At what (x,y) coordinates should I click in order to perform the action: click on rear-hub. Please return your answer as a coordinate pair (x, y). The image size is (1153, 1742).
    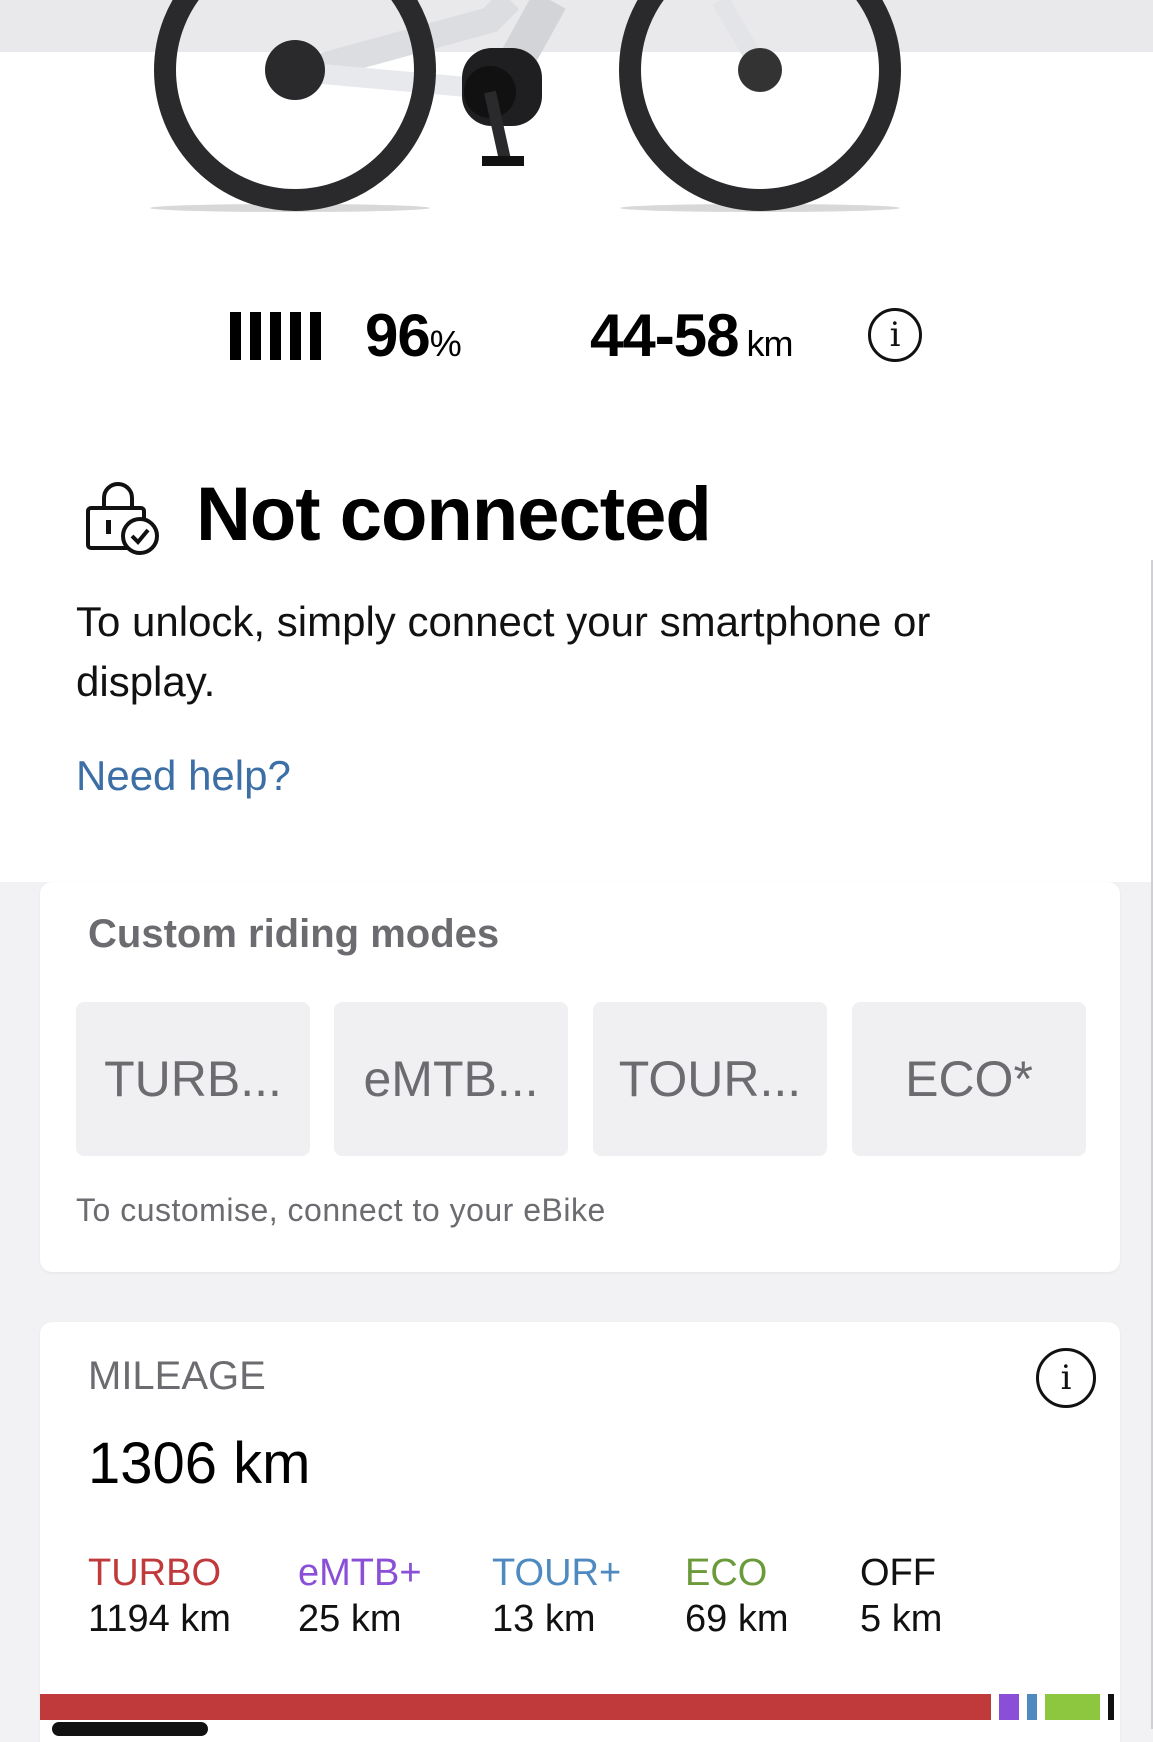
    Looking at the image, I should click on (295, 70).